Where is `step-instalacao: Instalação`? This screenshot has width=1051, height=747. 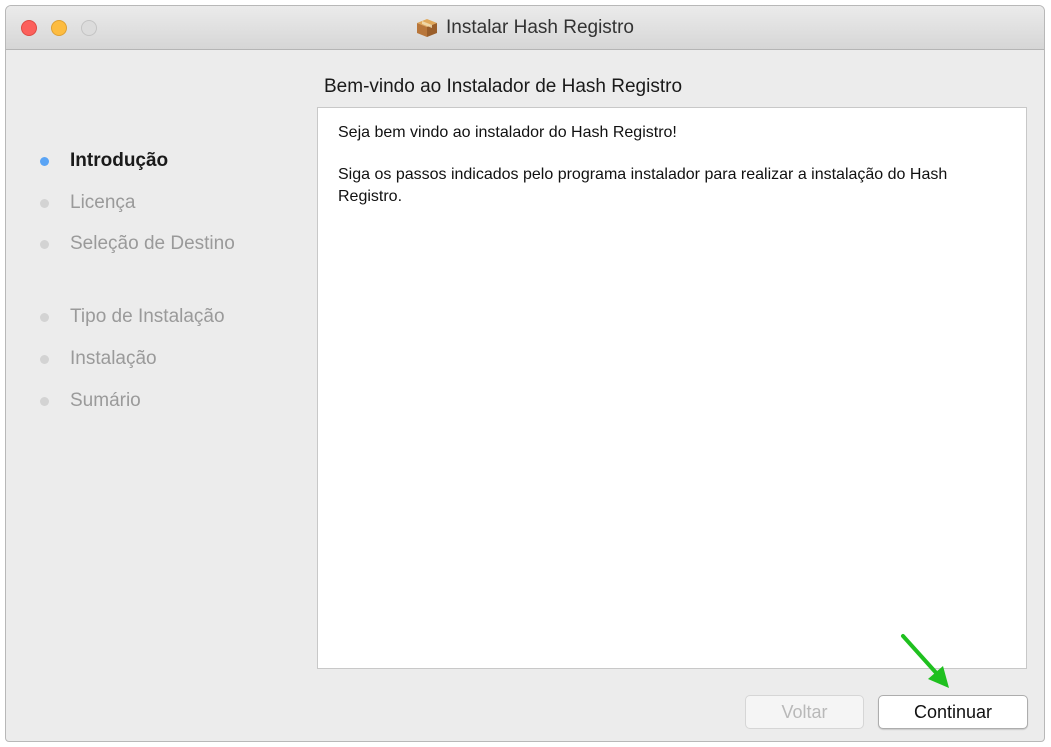
step-instalacao: Instalação is located at coordinates (98, 359).